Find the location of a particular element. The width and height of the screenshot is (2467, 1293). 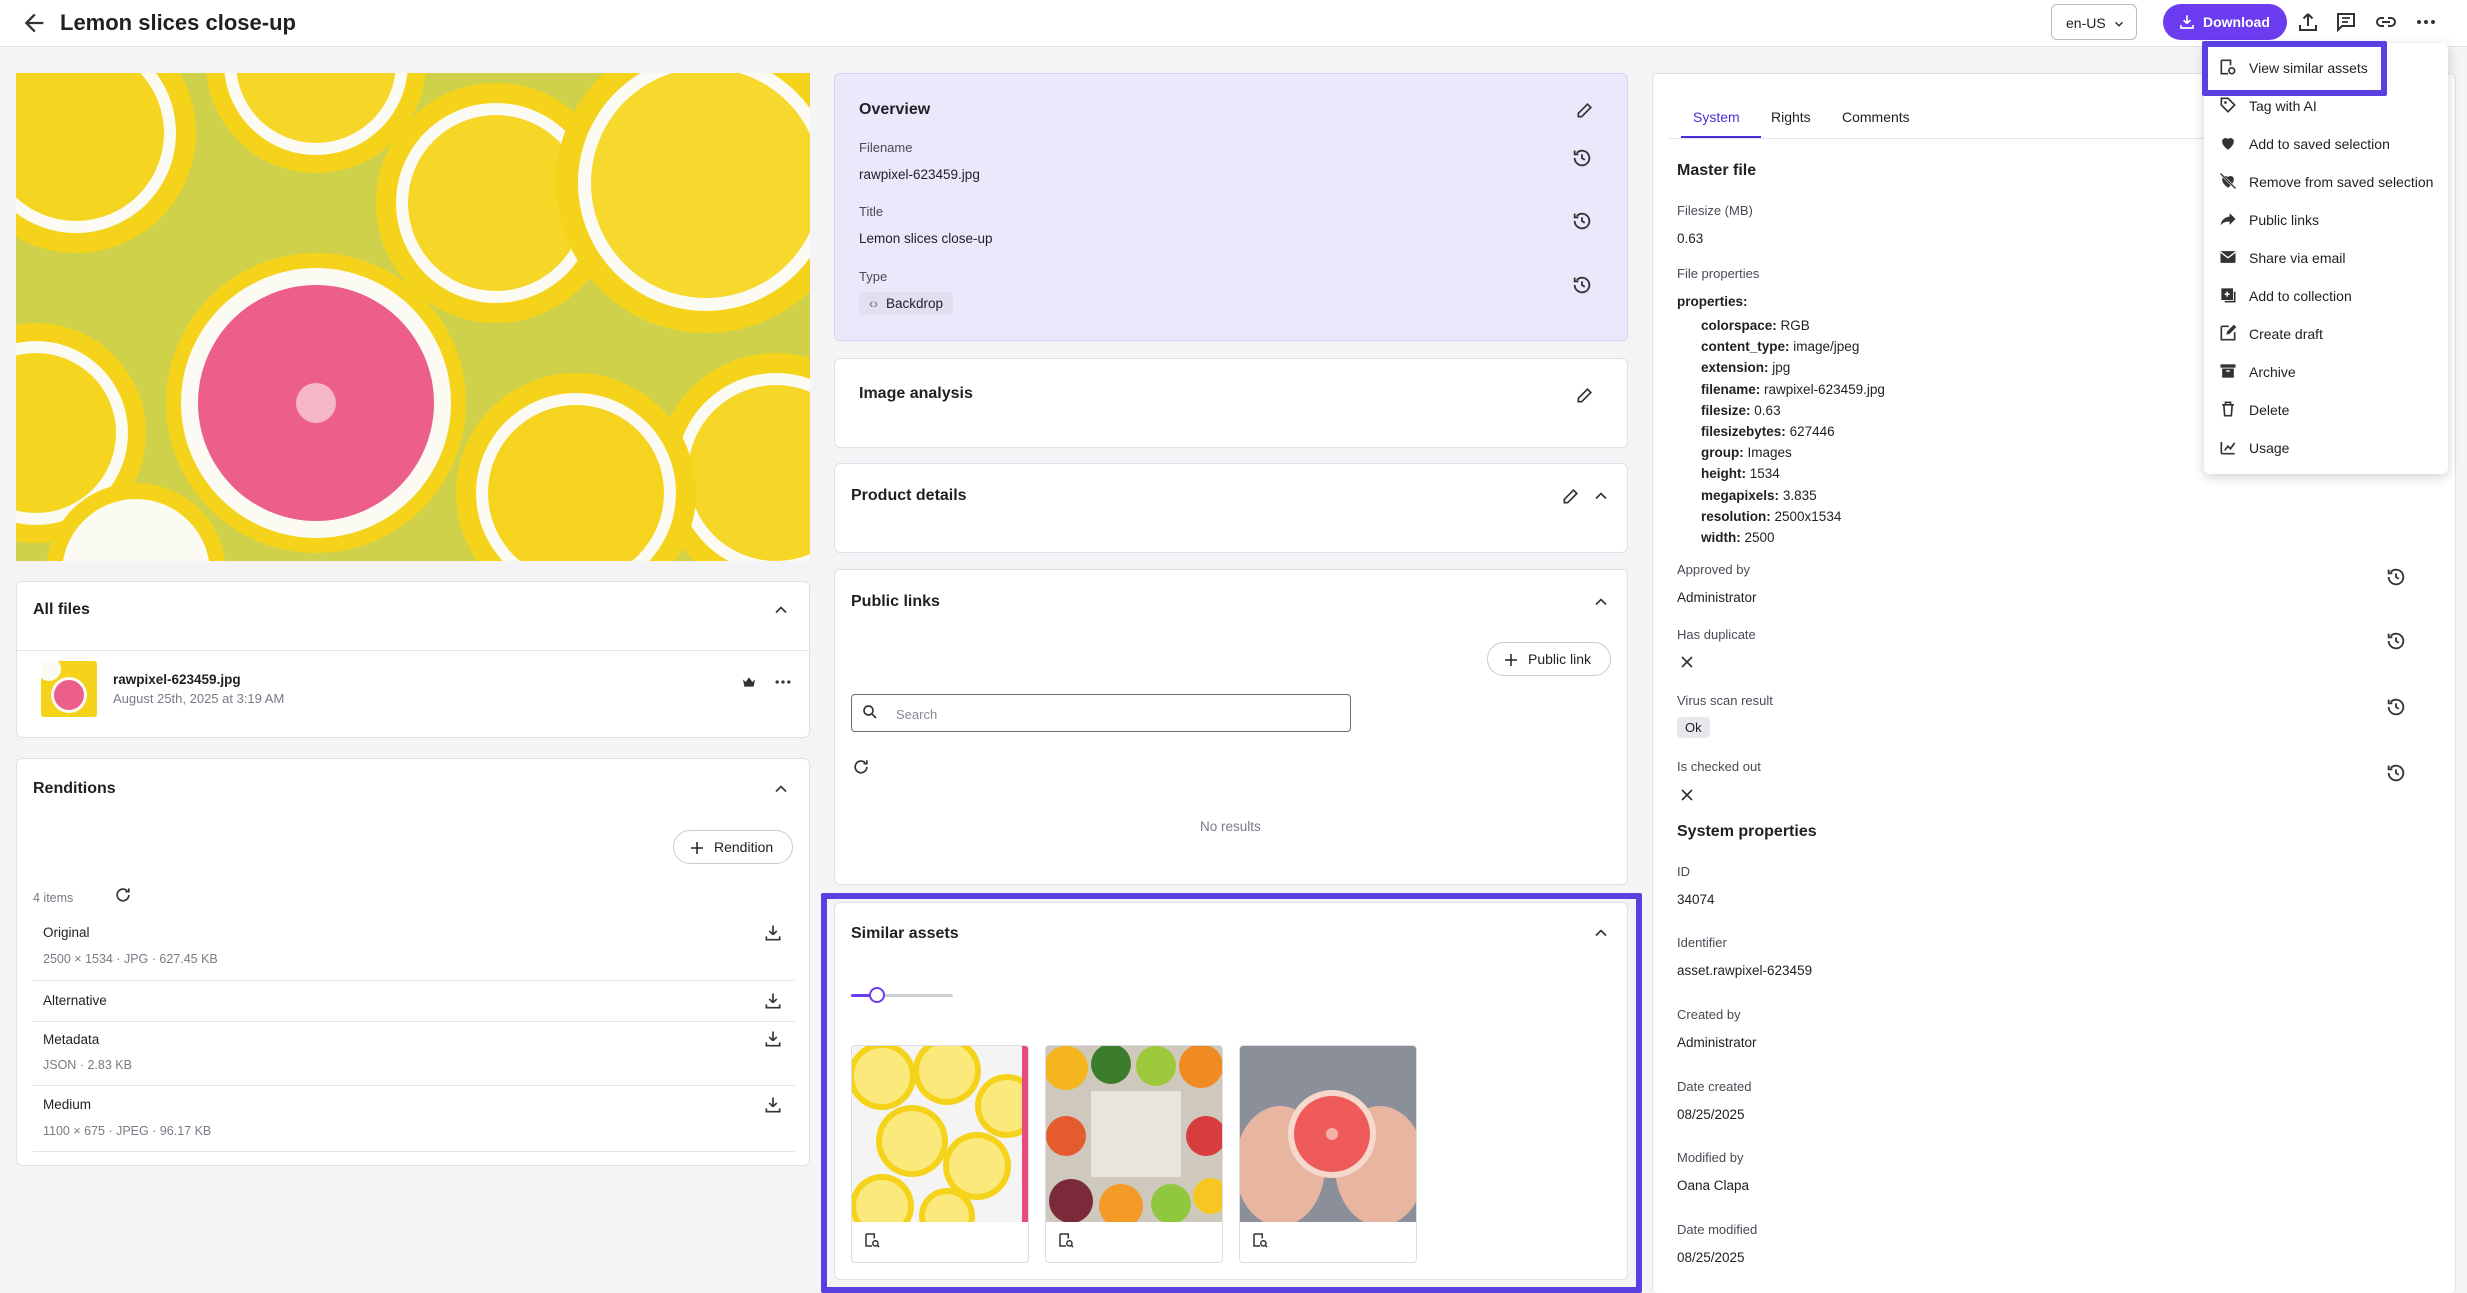

property-value: rawpixel-623459.jpg is located at coordinates (1824, 389).